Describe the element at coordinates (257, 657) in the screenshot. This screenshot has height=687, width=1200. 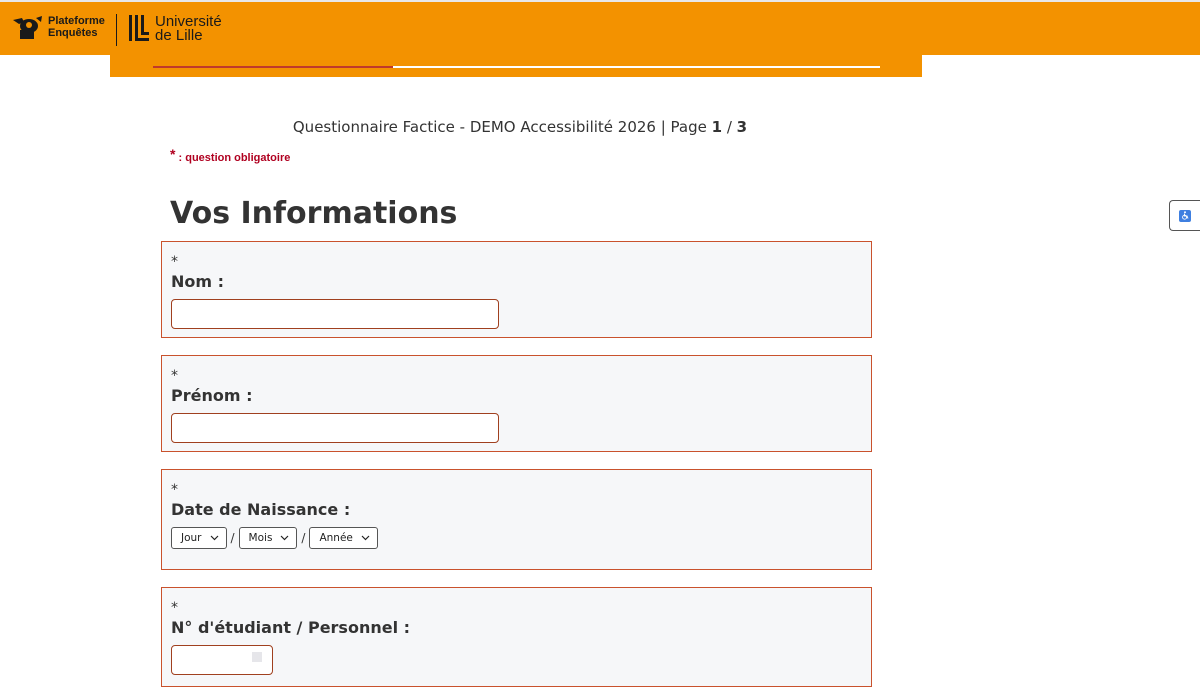
I see `spinner-icon` at that location.